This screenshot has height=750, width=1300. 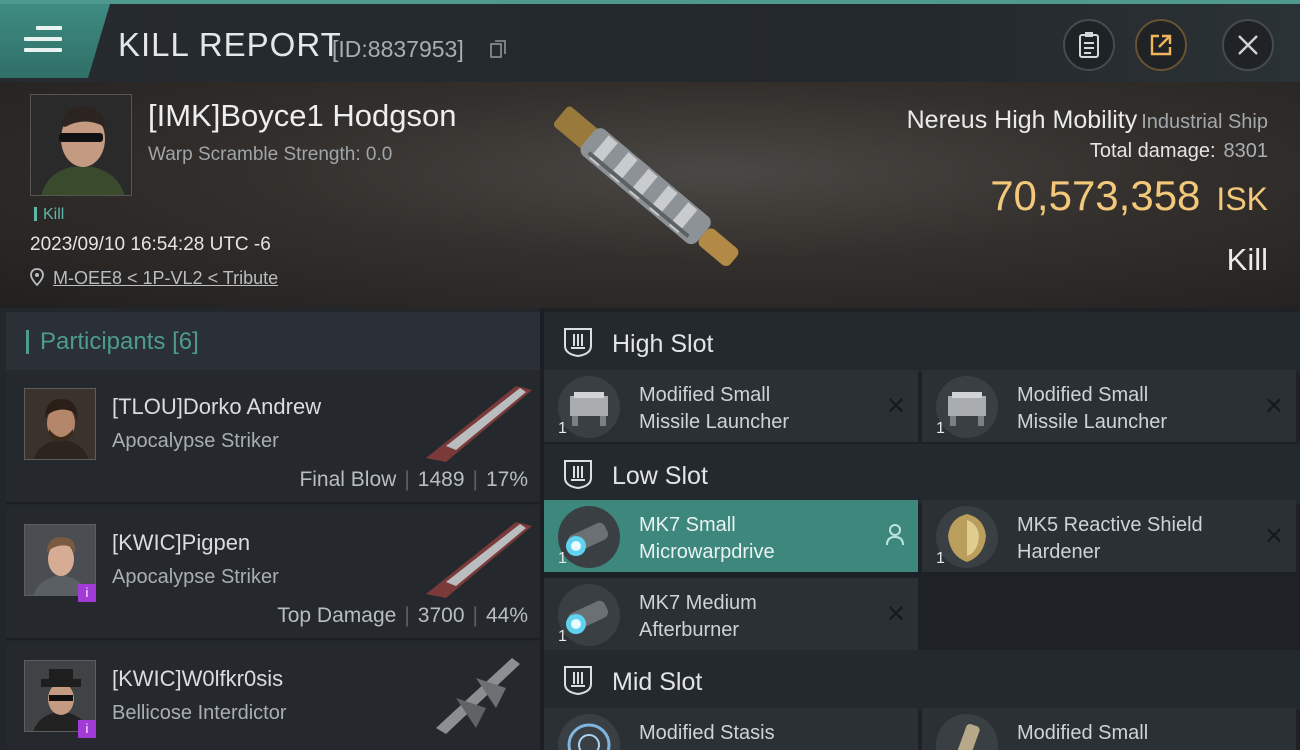 What do you see at coordinates (199, 713) in the screenshot?
I see `participant-ship: Bellicose Interdictor` at bounding box center [199, 713].